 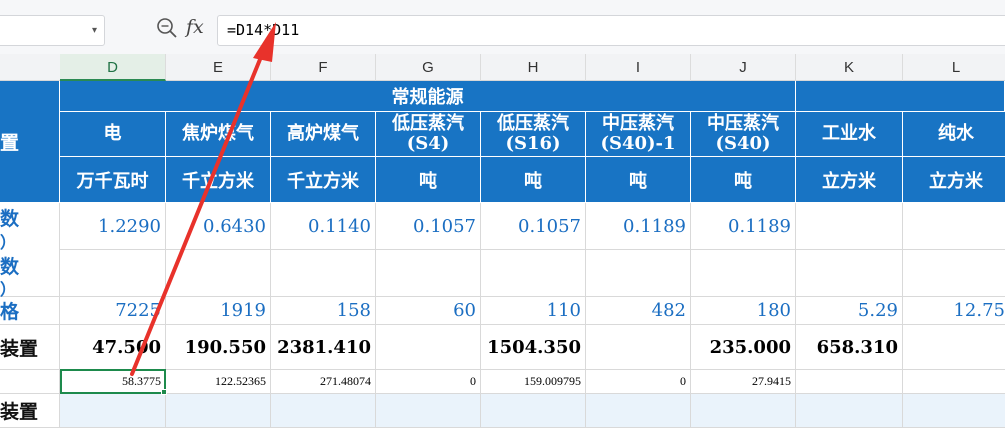 What do you see at coordinates (638, 382) in the screenshot?
I see `result-cell-i: 0` at bounding box center [638, 382].